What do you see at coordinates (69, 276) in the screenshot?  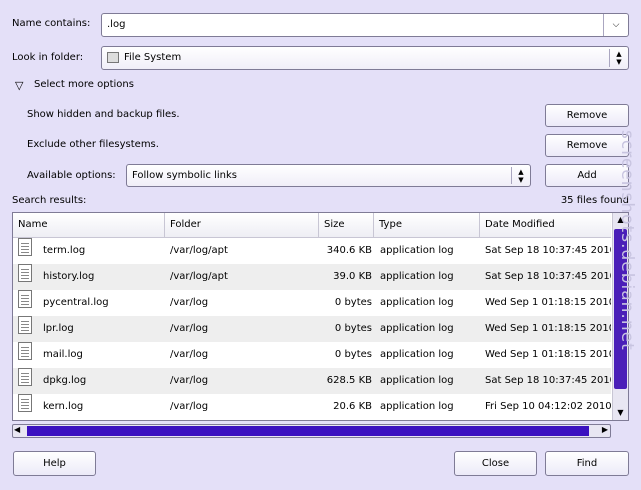 I see `file-name: history.log` at bounding box center [69, 276].